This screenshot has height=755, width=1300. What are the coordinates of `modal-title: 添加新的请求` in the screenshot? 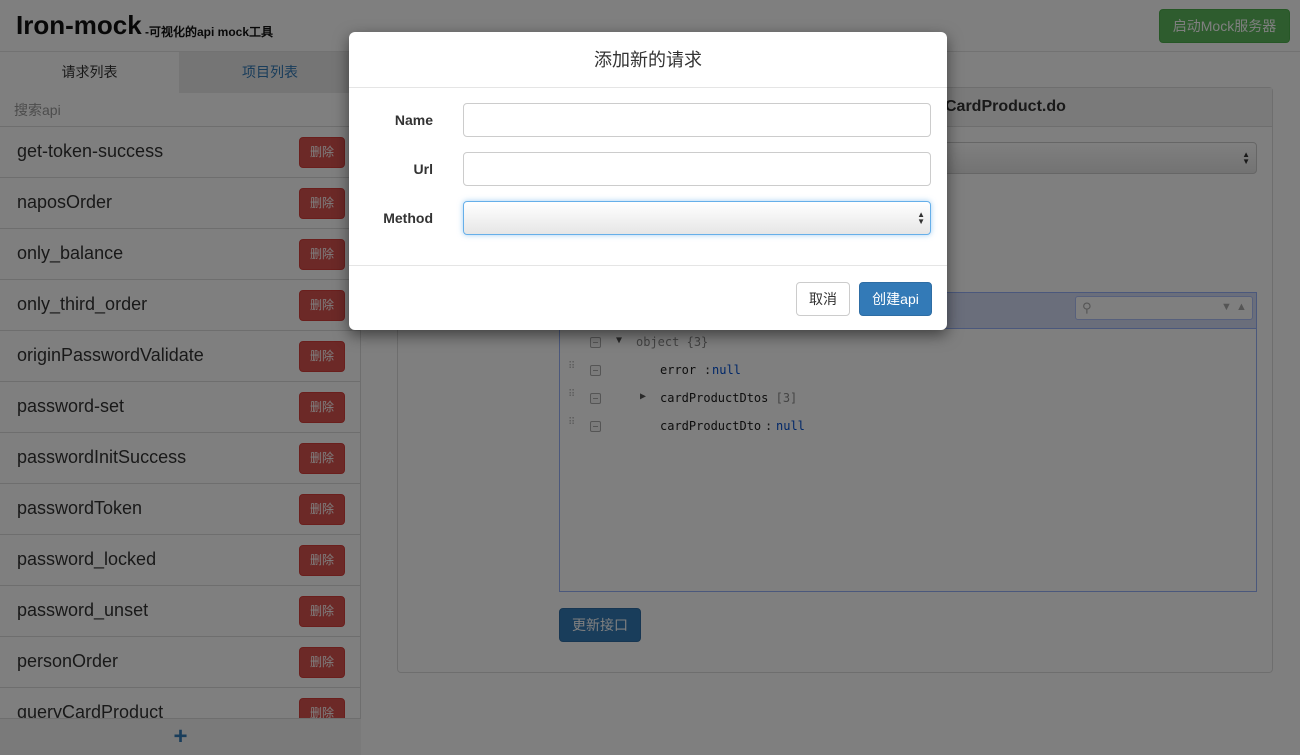 It's located at (648, 60).